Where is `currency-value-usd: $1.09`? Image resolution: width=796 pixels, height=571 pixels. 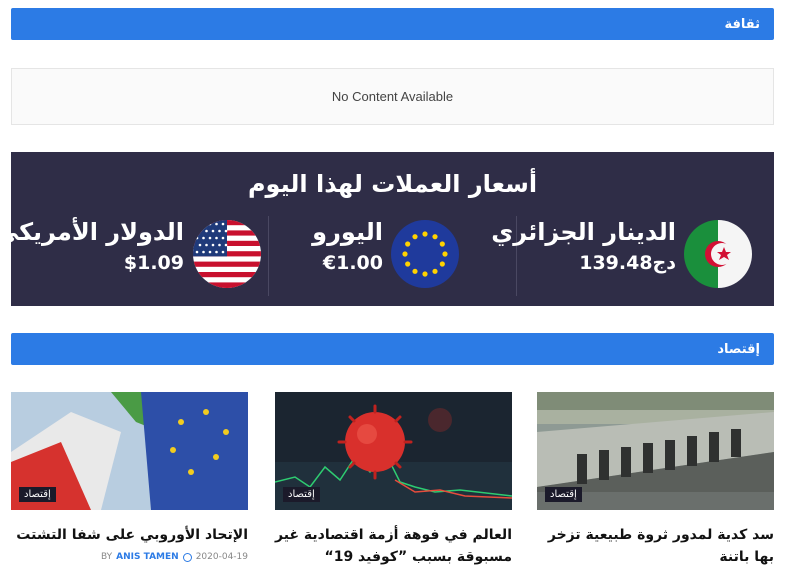
currency-value-usd: $1.09 is located at coordinates (153, 263).